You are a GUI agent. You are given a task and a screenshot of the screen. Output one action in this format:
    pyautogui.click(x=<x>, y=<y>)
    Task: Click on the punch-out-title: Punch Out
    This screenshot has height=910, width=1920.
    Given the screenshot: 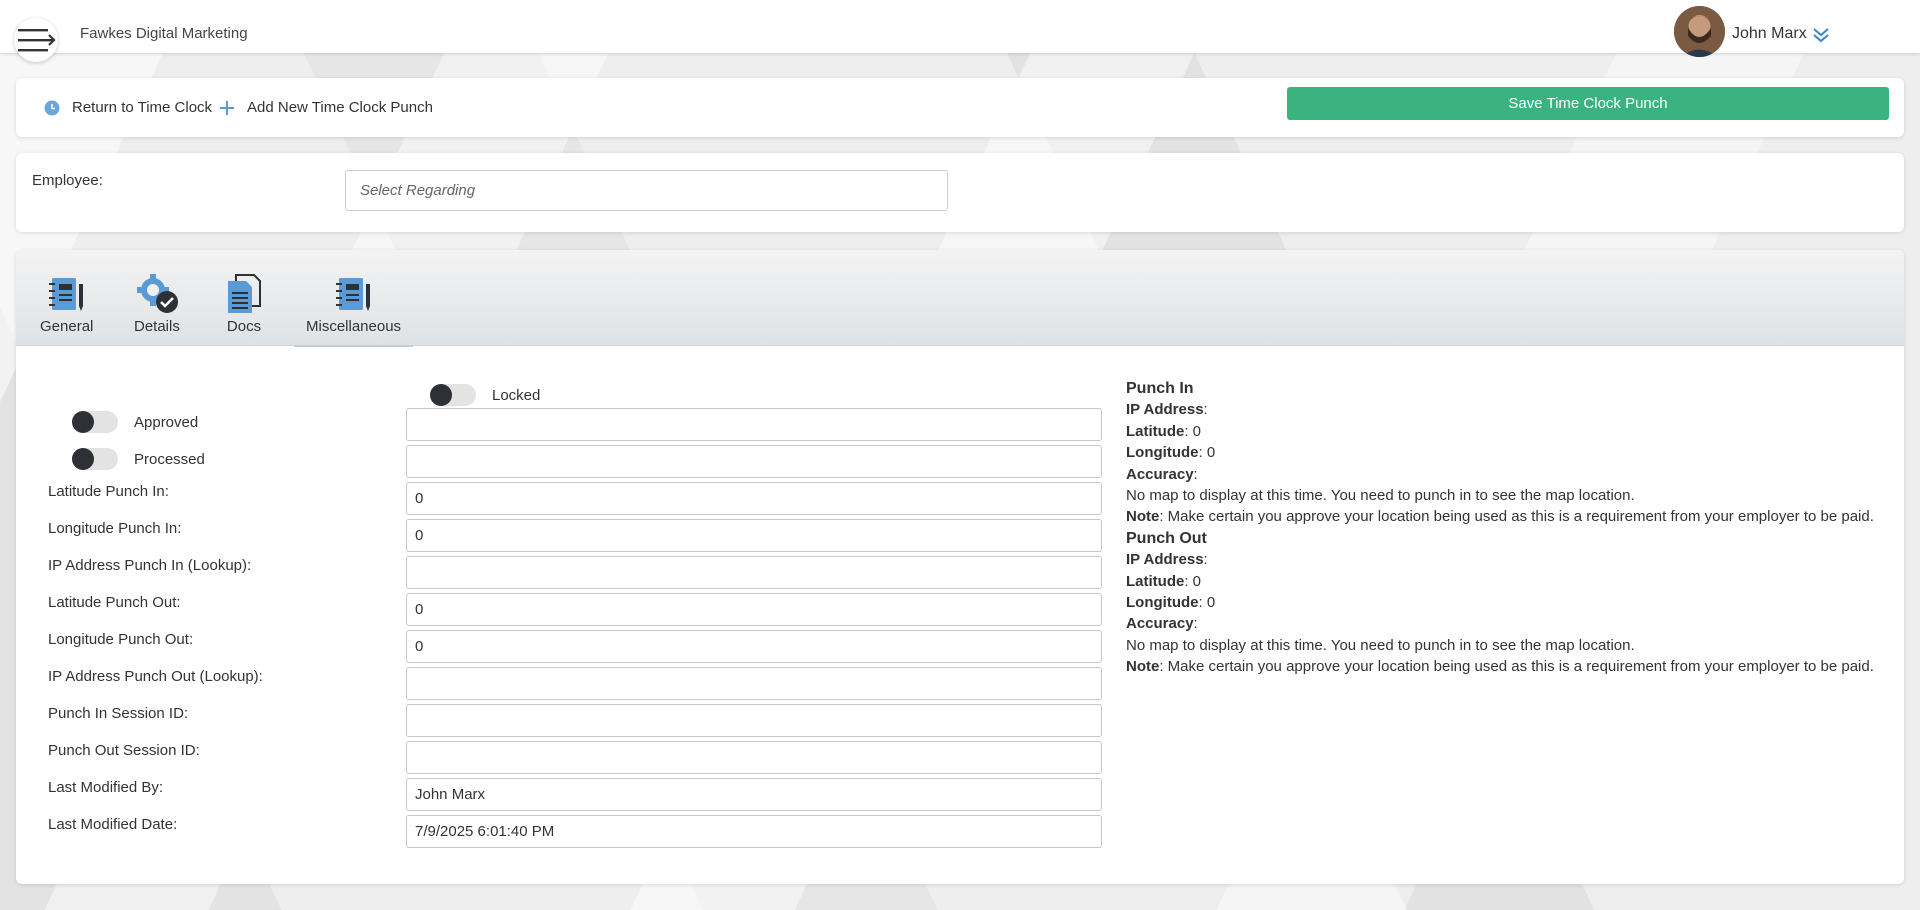 What is the action you would take?
    pyautogui.click(x=1166, y=538)
    